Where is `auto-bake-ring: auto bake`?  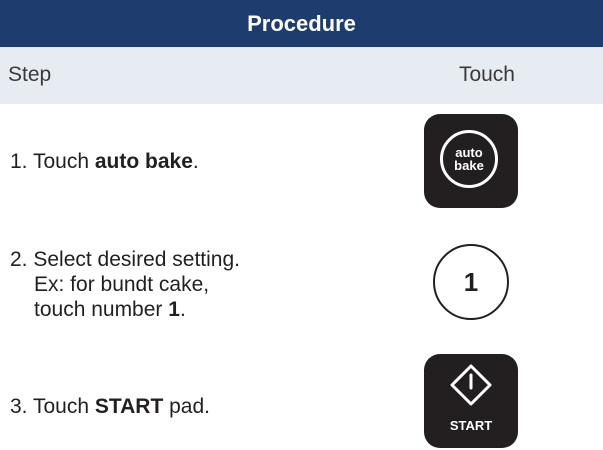 auto-bake-ring: auto bake is located at coordinates (469, 159).